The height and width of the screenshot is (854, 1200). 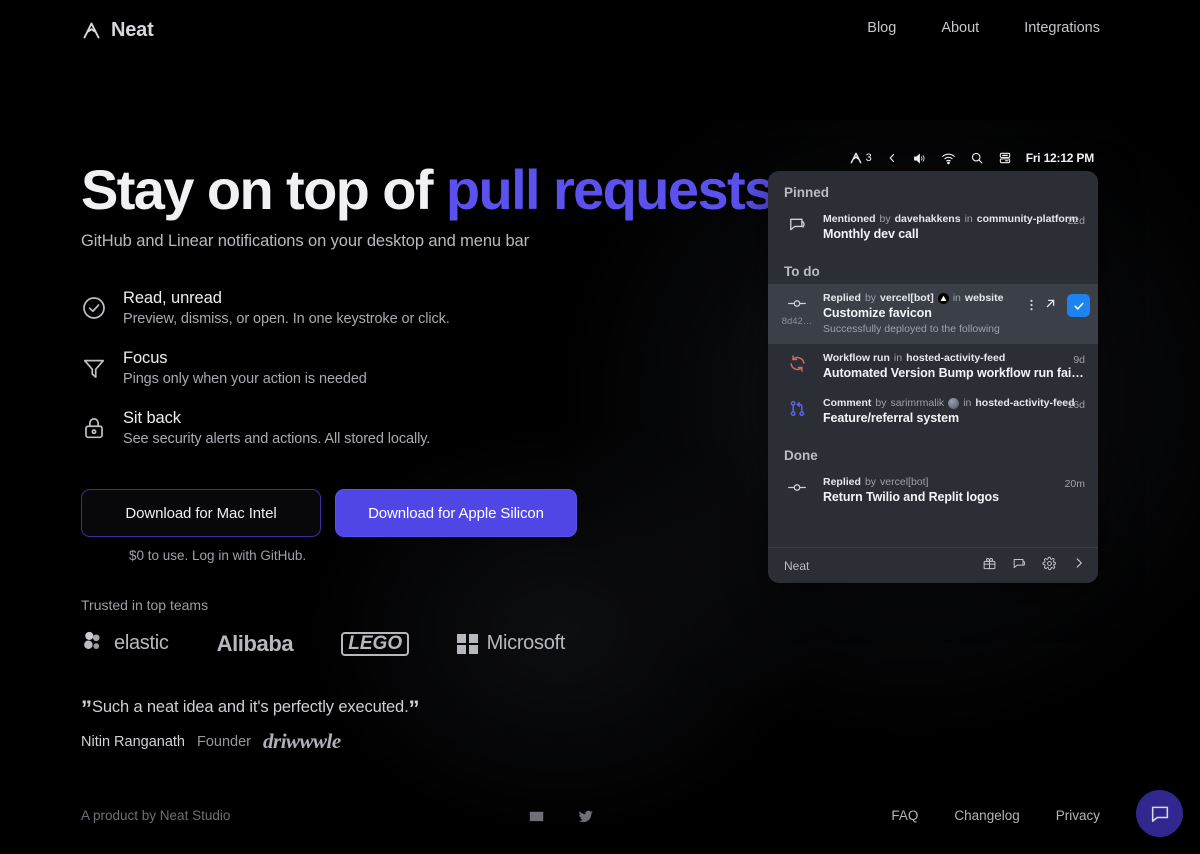 I want to click on wifi-icon, so click(x=948, y=158).